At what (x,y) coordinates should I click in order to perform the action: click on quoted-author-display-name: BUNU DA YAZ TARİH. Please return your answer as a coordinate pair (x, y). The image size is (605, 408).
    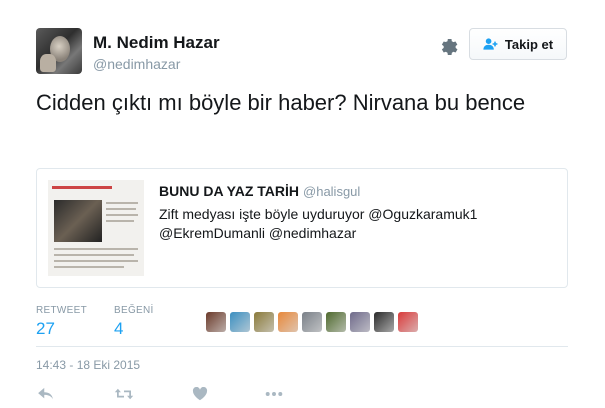
    Looking at the image, I should click on (229, 191).